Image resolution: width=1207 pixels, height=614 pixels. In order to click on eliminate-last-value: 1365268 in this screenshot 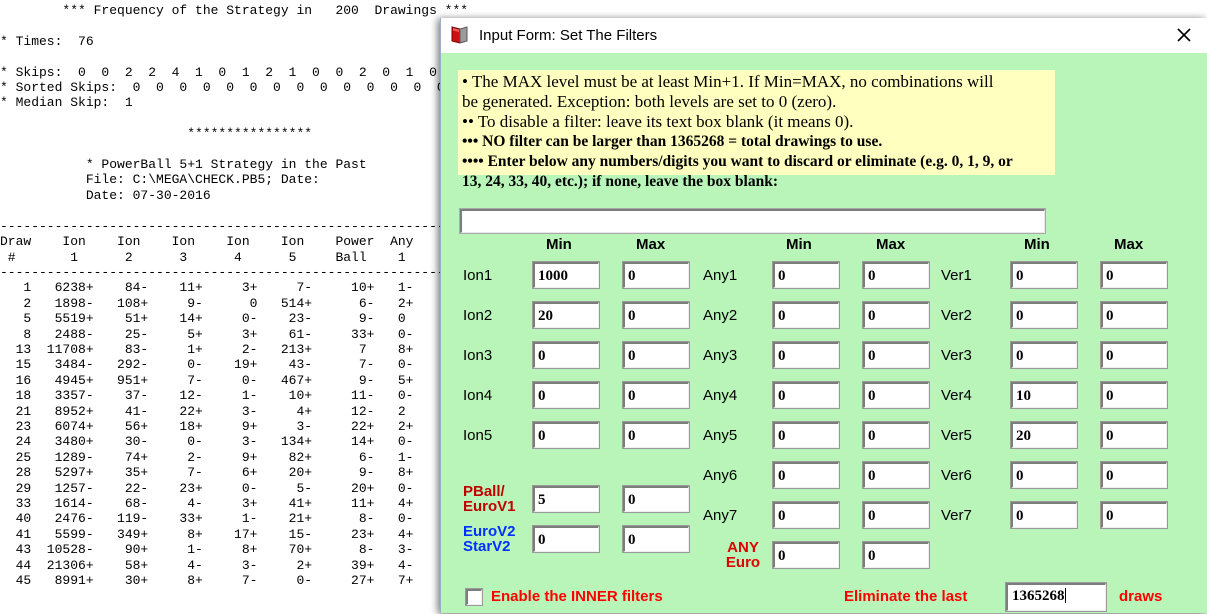, I will do `click(1038, 596)`.